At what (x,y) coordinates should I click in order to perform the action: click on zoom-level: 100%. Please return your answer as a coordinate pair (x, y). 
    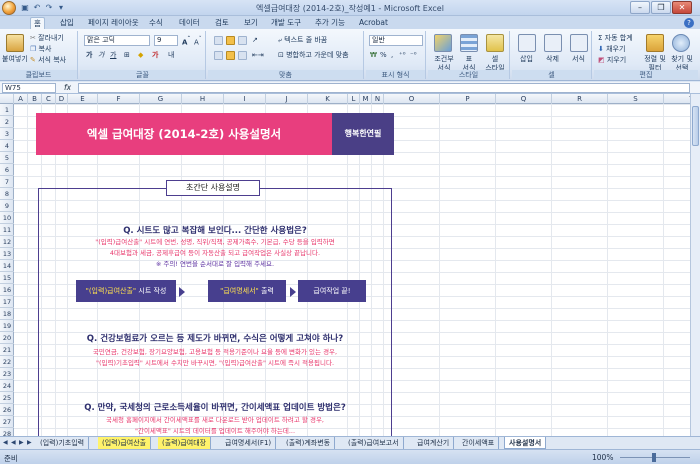
    Looking at the image, I should click on (602, 457).